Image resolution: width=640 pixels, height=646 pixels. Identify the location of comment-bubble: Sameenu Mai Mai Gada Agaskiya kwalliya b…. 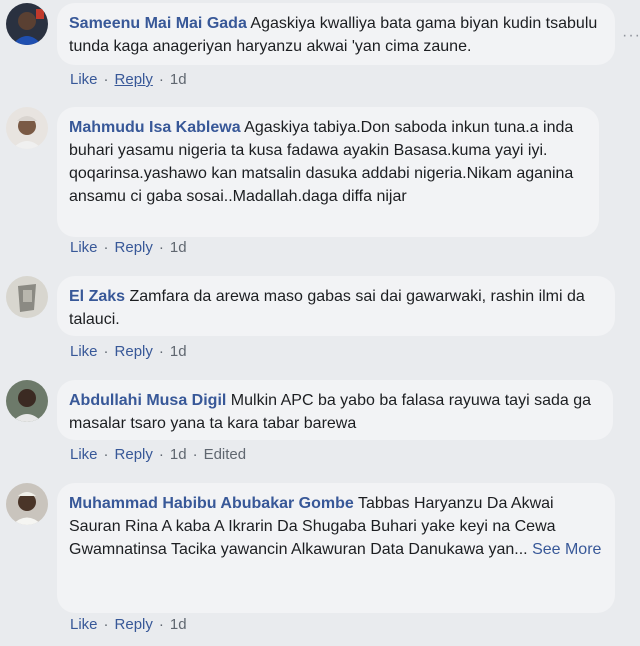
(336, 34).